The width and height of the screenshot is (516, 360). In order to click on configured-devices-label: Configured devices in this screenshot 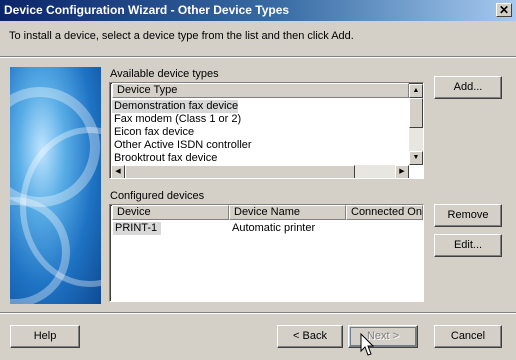, I will do `click(157, 196)`.